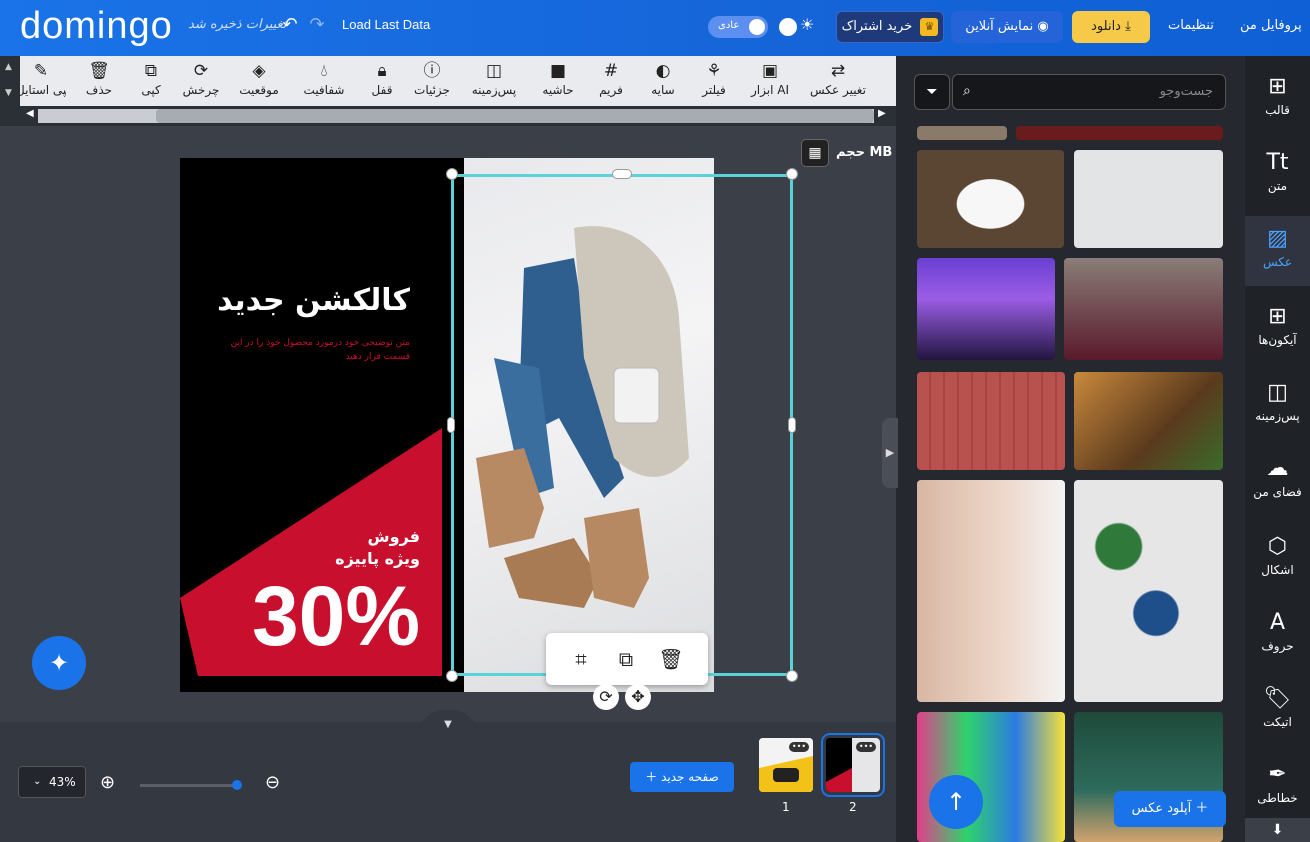 Image resolution: width=1310 pixels, height=842 pixels. Describe the element at coordinates (330, 548) in the screenshot. I see `design-sale-label: فروش ویژه پاییزه` at that location.